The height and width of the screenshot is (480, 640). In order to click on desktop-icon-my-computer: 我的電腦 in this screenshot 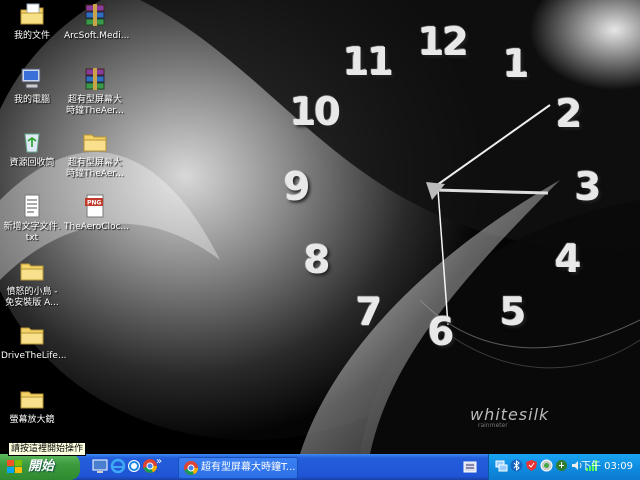, I will do `click(32, 86)`.